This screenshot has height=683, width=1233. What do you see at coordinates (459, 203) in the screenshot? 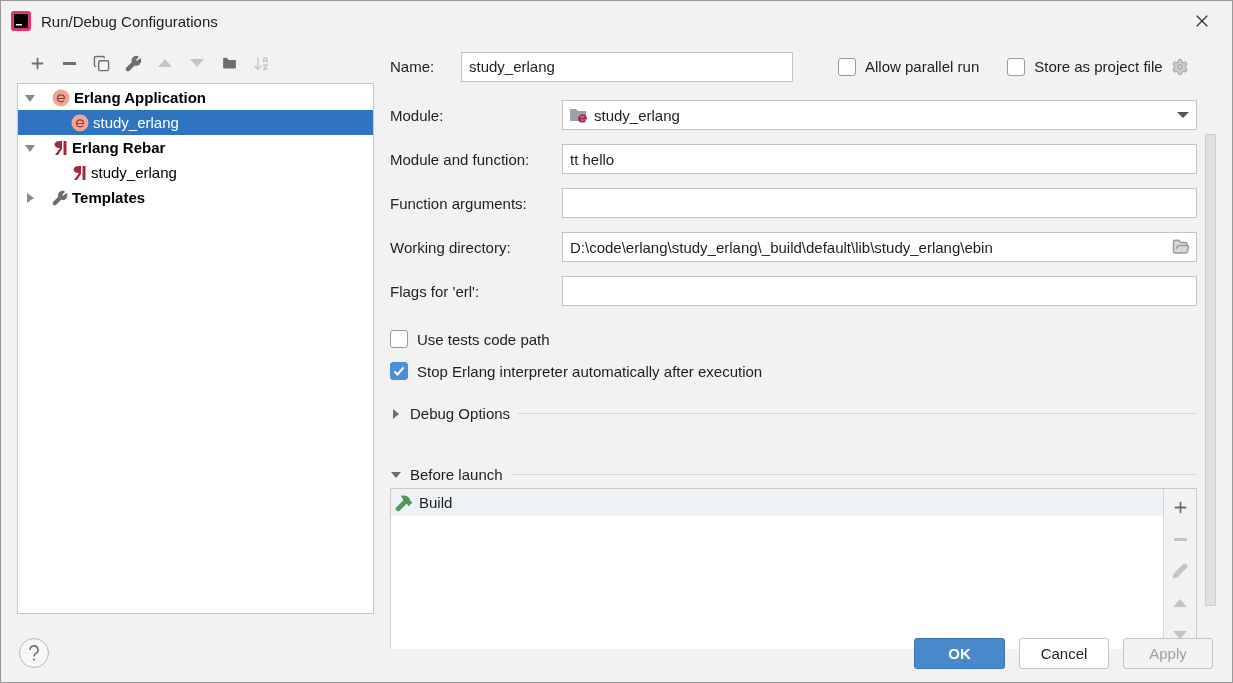
I see `field-label: Function arguments:` at bounding box center [459, 203].